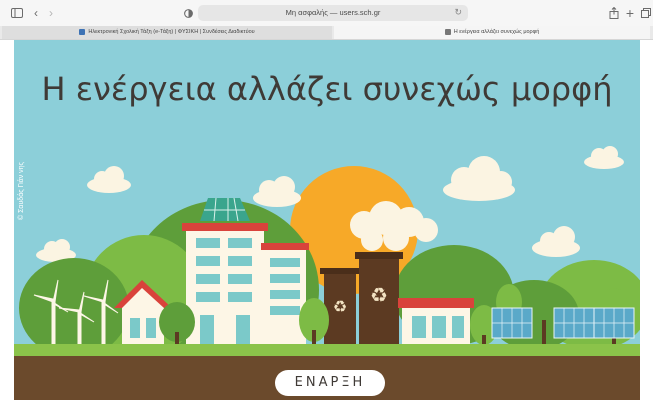  Describe the element at coordinates (82, 31) in the screenshot. I see `eclass-favicon-icon` at that location.